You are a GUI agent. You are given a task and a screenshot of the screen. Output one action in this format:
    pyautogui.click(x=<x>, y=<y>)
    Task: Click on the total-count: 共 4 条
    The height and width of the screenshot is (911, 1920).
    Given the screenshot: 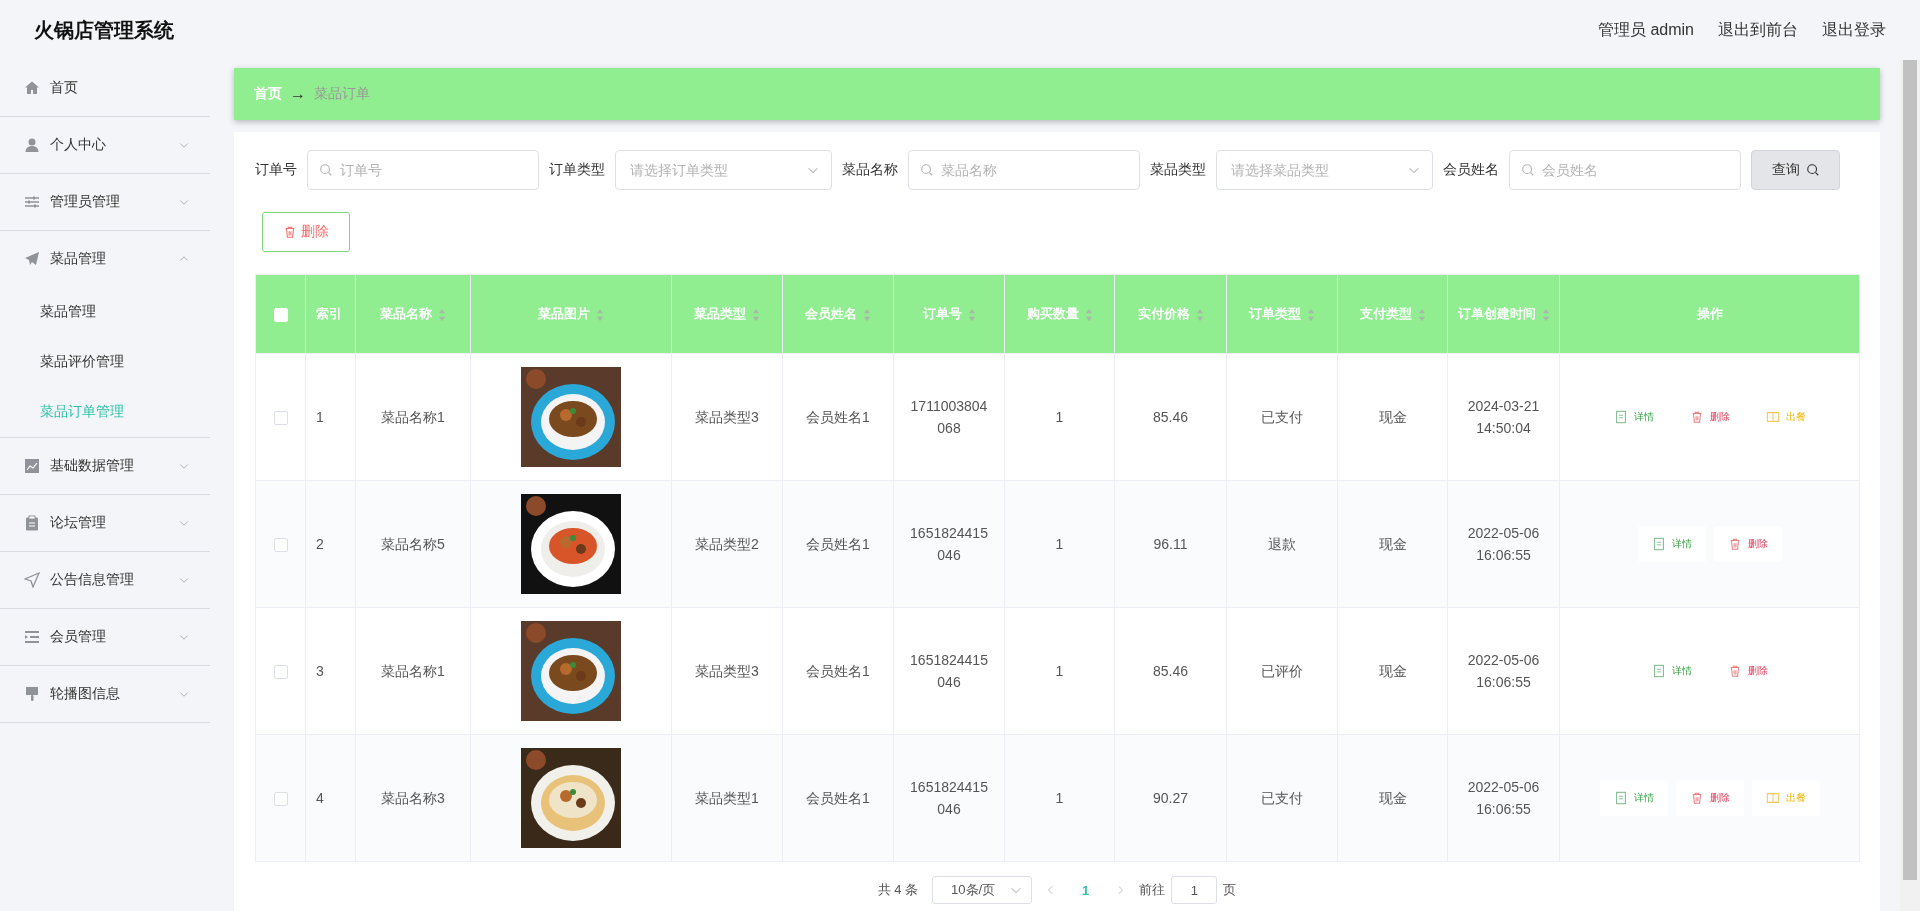 What is the action you would take?
    pyautogui.click(x=898, y=890)
    